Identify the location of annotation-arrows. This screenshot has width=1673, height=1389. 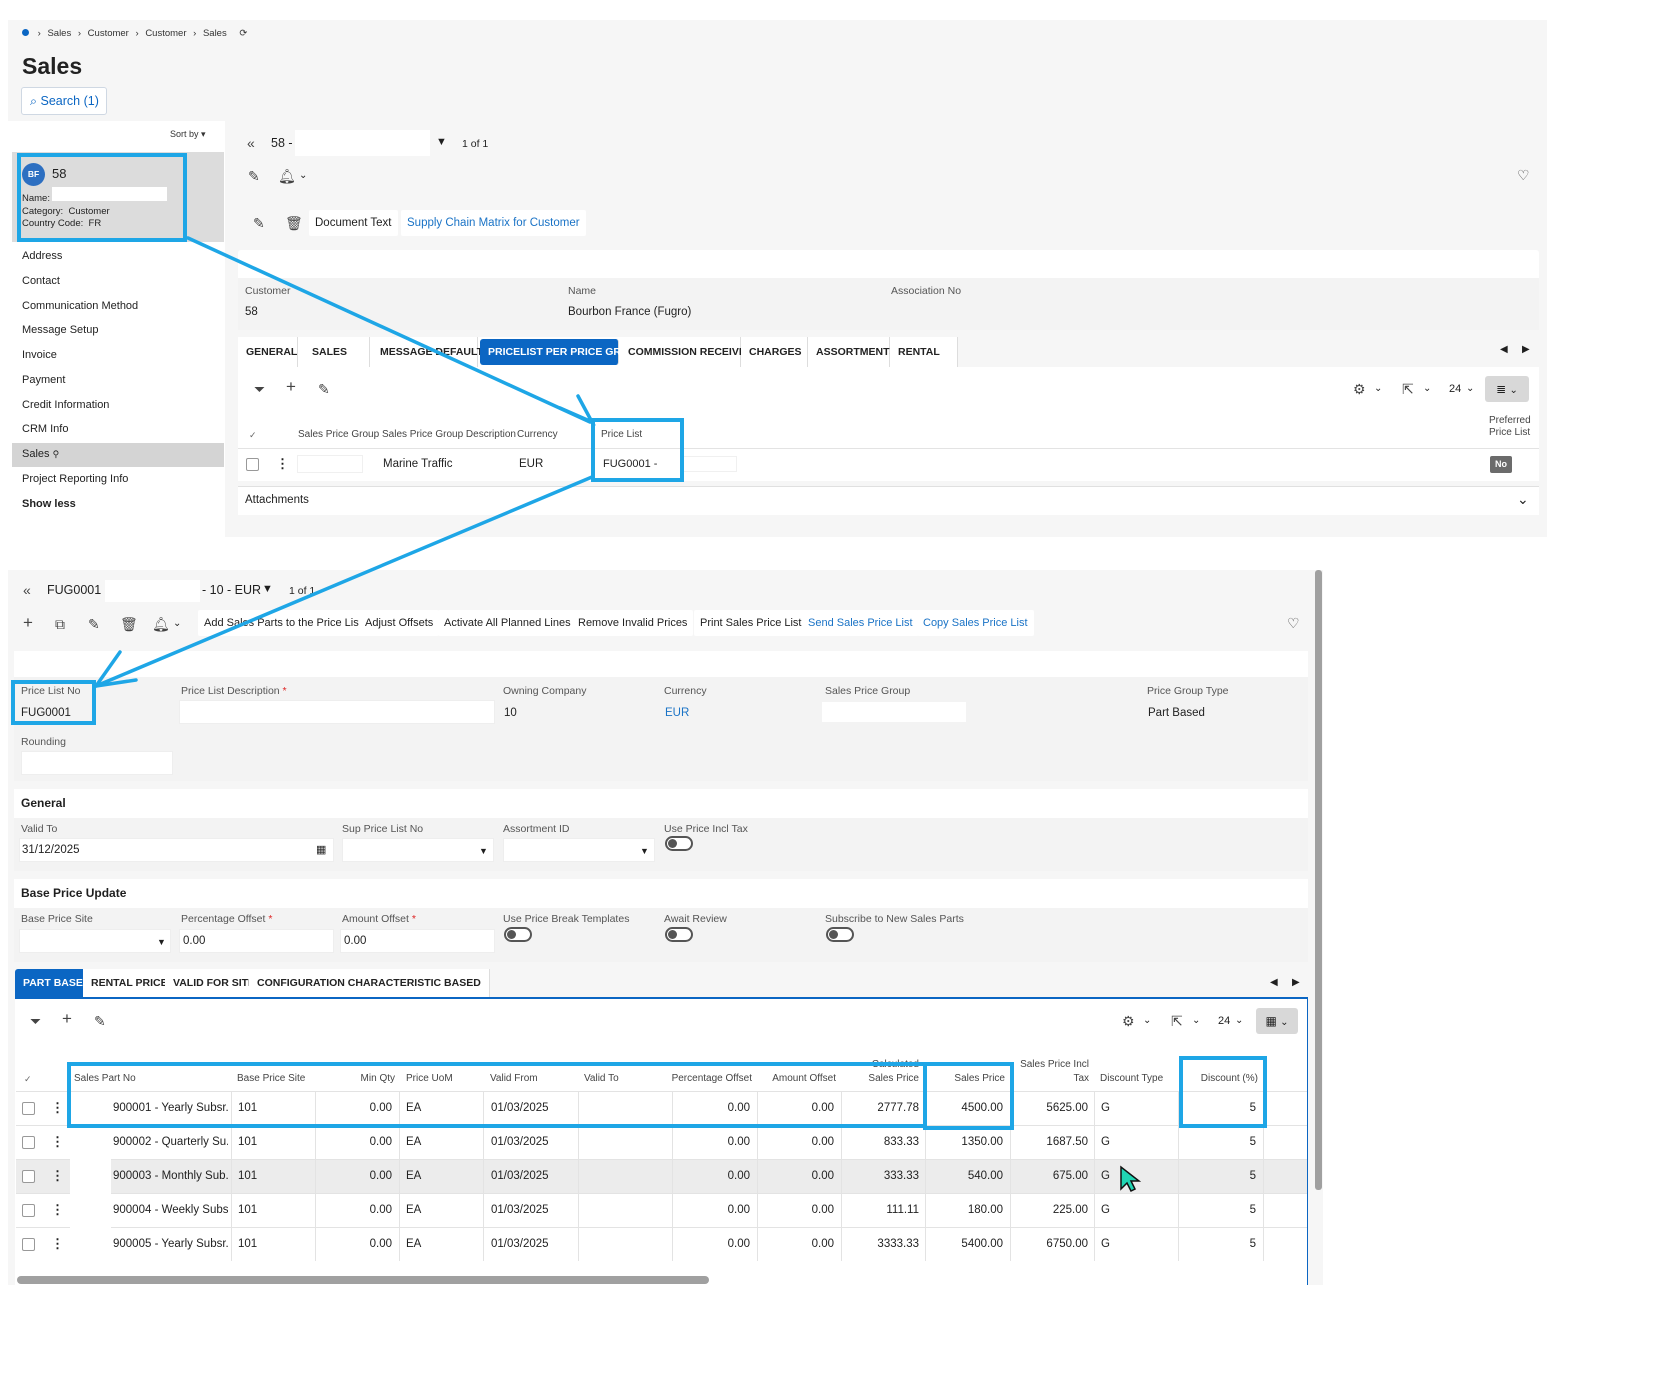
(344, 462).